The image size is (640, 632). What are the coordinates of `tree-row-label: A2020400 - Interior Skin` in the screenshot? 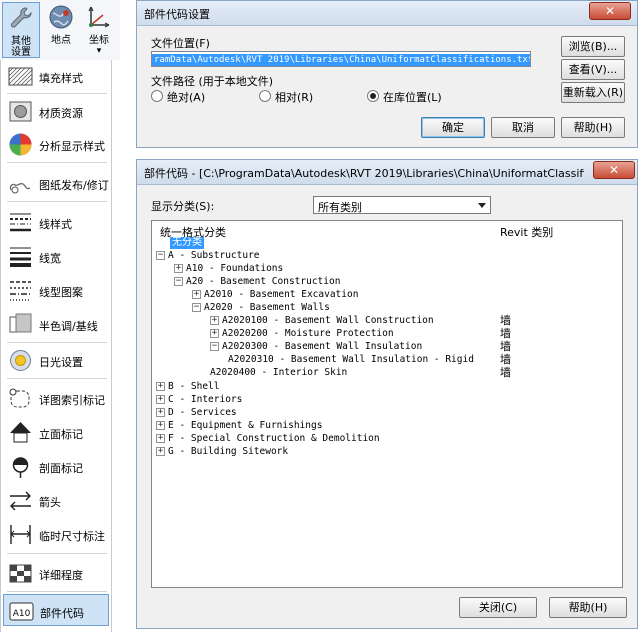 It's located at (279, 372).